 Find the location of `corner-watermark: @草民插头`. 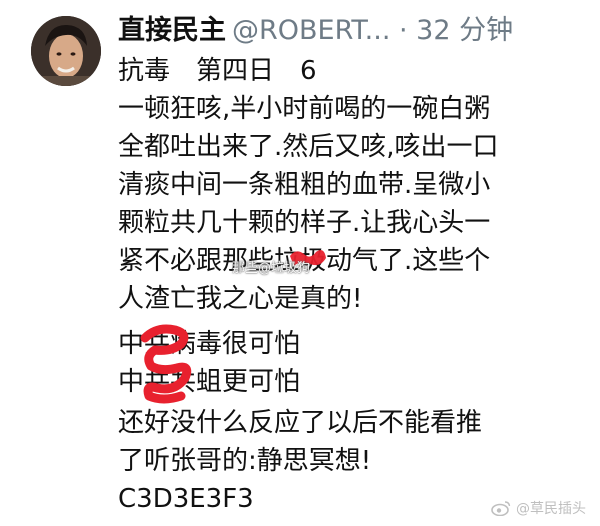

corner-watermark: @草民插头 is located at coordinates (538, 508).